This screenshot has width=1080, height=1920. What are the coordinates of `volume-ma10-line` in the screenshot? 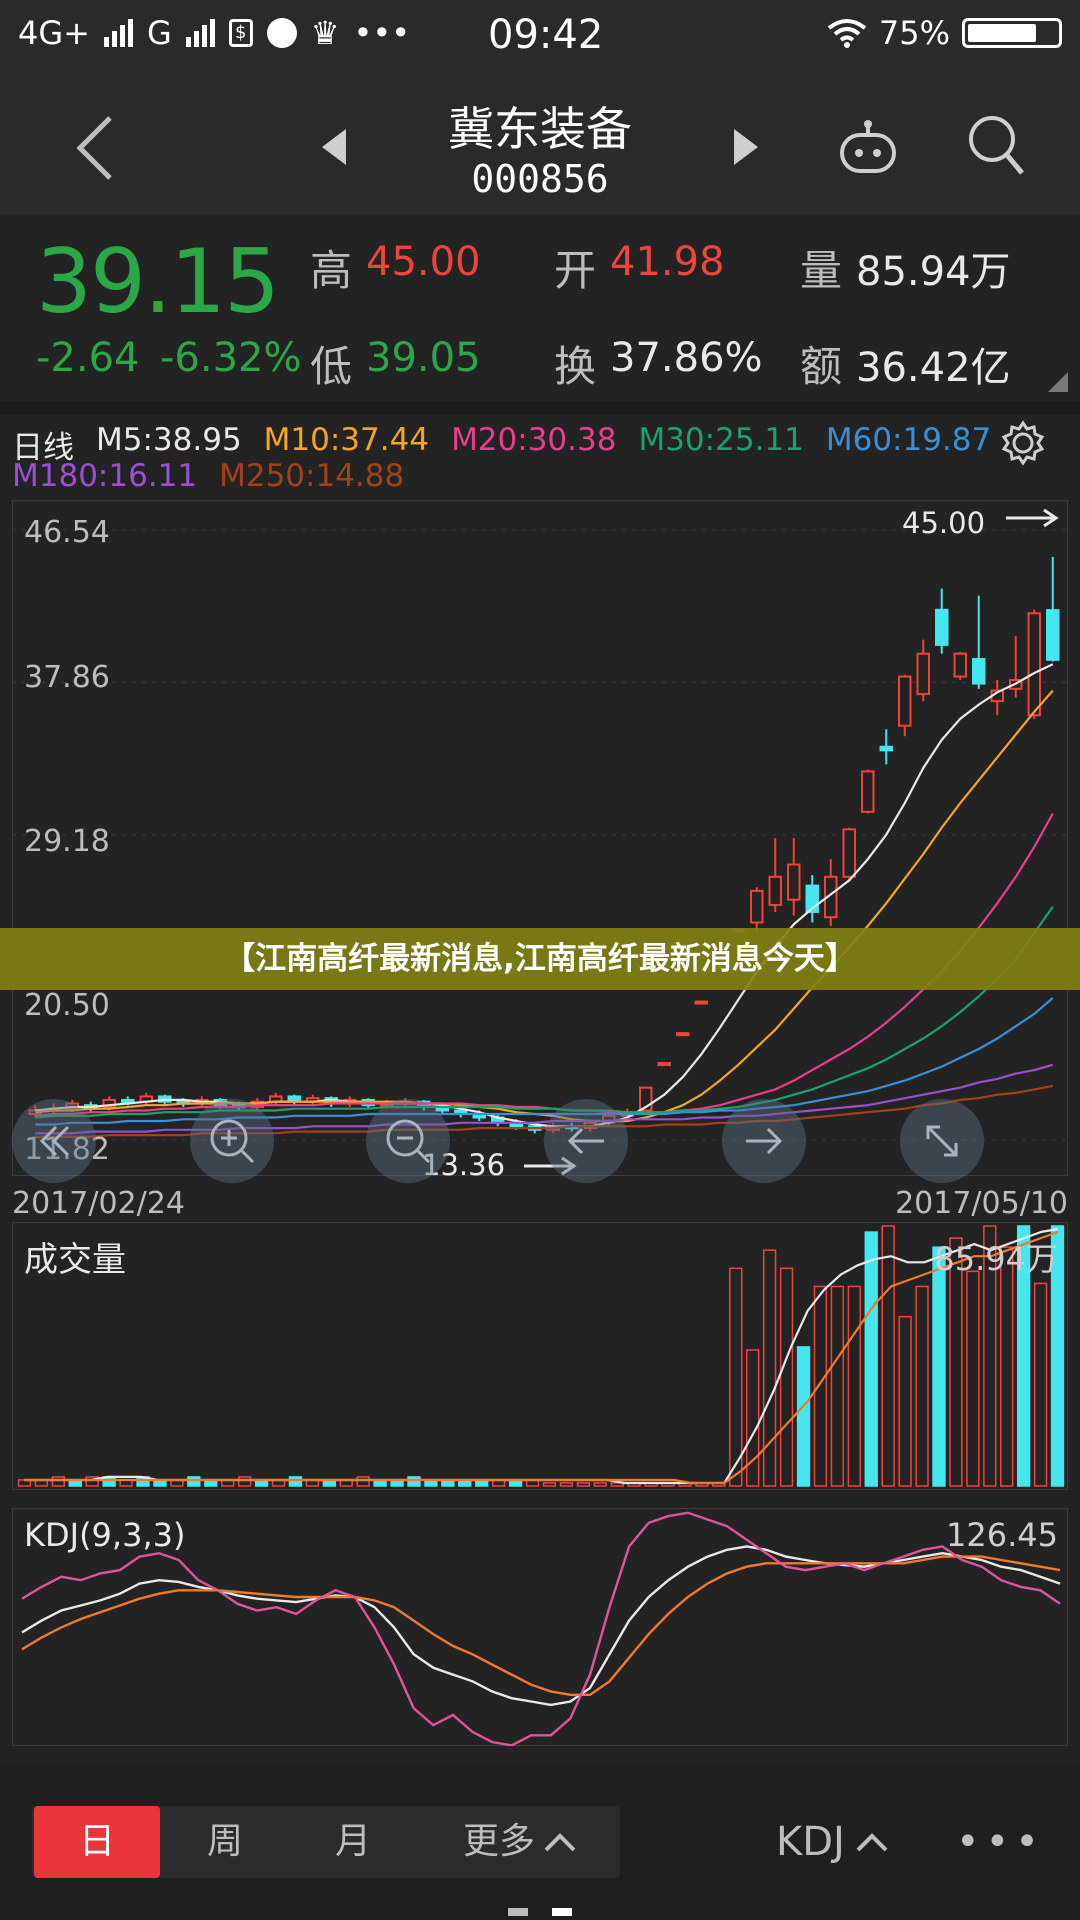 It's located at (541, 1357).